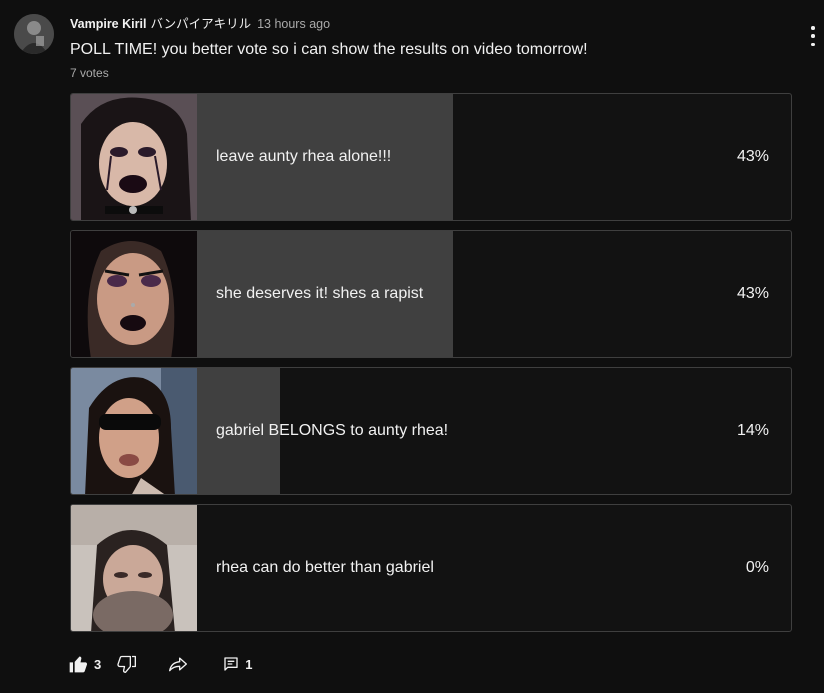 Image resolution: width=824 pixels, height=693 pixels. Describe the element at coordinates (427, 24) in the screenshot. I see `post-meta: Vampire Kiril バンパイアキリル 13 hours ago` at that location.